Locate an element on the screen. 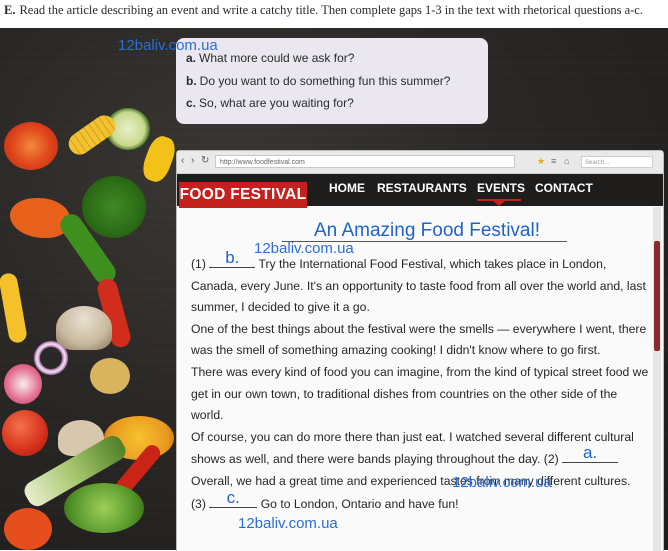  gap-3: c. is located at coordinates (233, 498).